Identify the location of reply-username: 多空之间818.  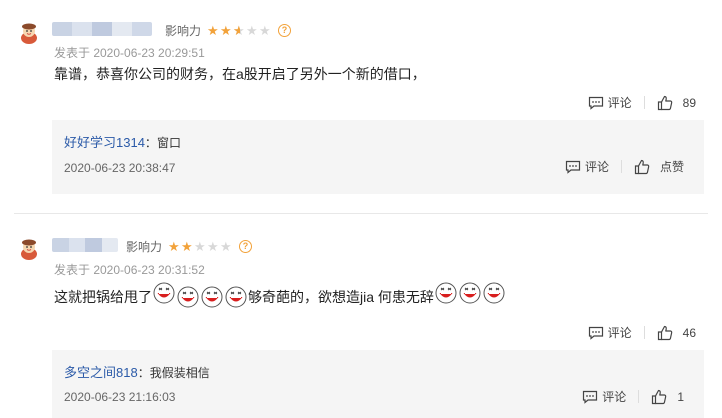
(101, 372).